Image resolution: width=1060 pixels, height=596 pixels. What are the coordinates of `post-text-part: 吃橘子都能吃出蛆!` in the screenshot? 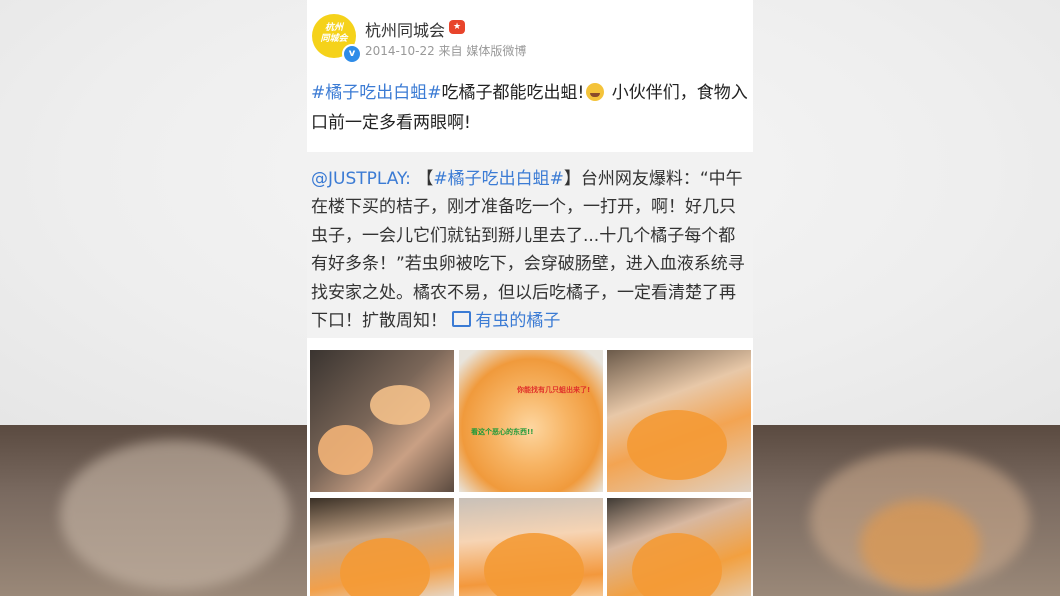 It's located at (513, 93).